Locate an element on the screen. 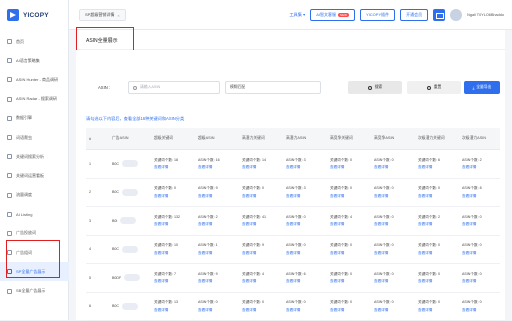  sidebar-item: ASIN Hunter - 商品调研 is located at coordinates (34, 79).